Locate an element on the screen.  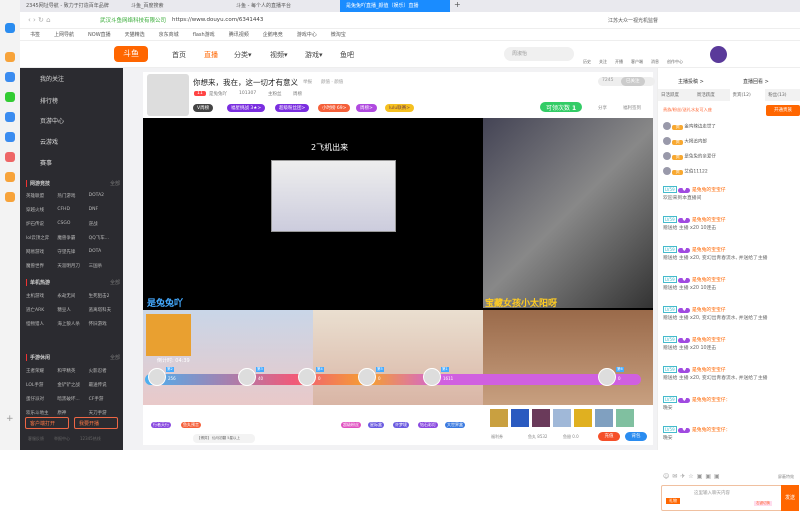
tab-weekly: 周活跃度 is located at coordinates (712, 95).